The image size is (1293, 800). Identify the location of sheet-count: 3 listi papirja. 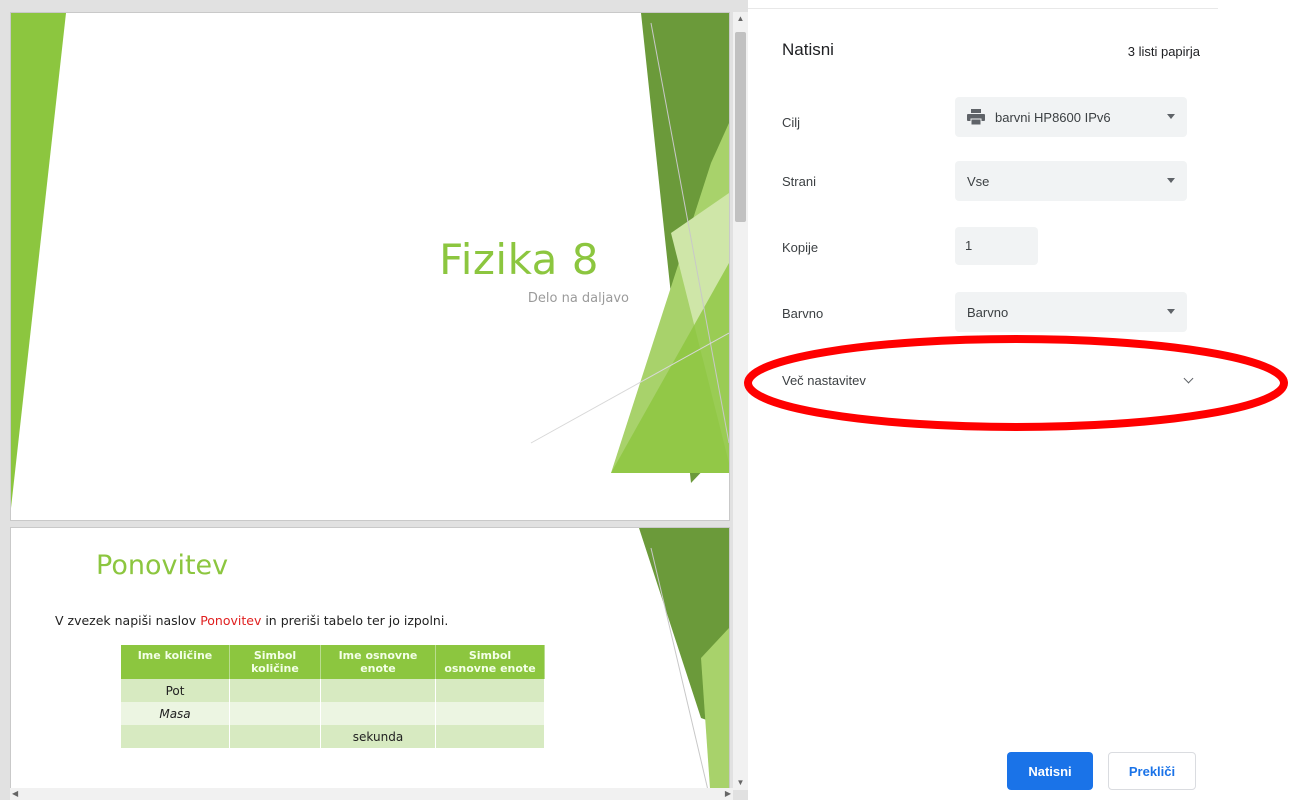
(1163, 51).